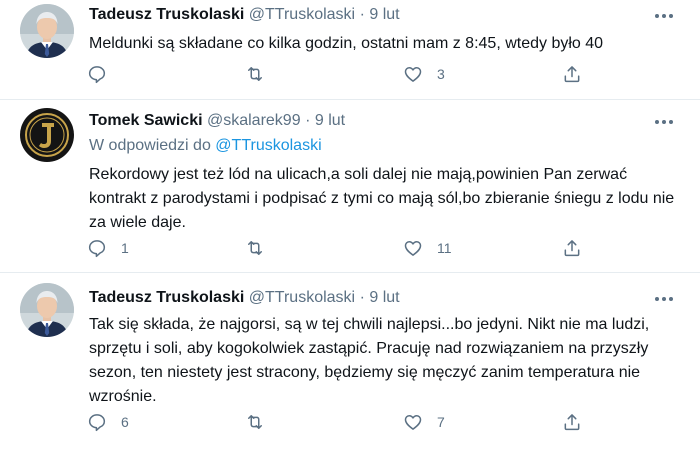 The height and width of the screenshot is (459, 700). Describe the element at coordinates (150, 145) in the screenshot. I see `reply-prefix: W odpowiedzi do` at that location.